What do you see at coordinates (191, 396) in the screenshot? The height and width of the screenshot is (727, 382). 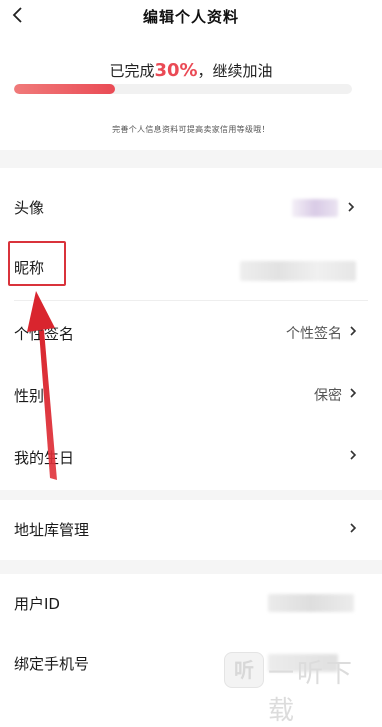 I see `row-gender: 性别 保密` at bounding box center [191, 396].